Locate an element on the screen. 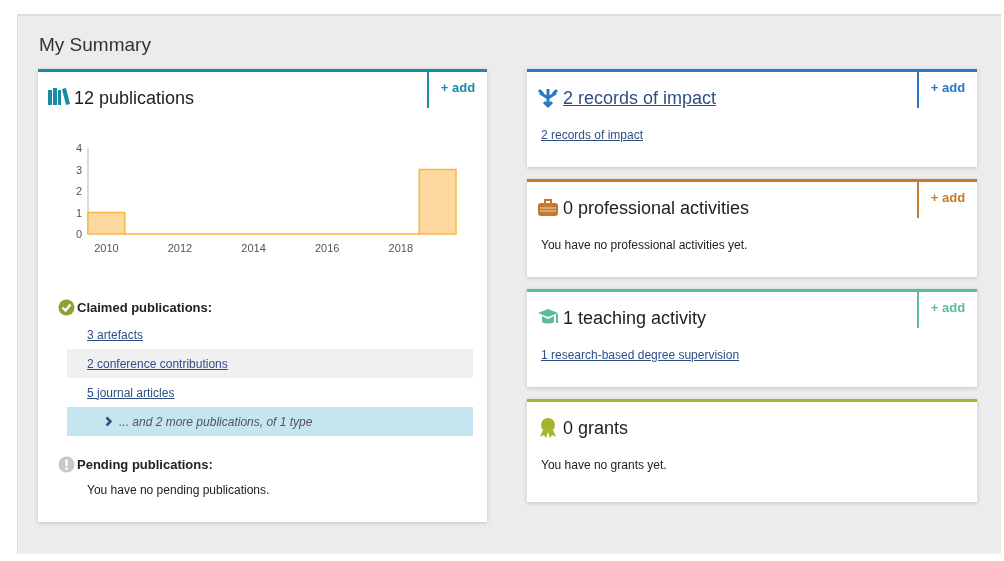  summary-link: 2 records of impact is located at coordinates (592, 135).